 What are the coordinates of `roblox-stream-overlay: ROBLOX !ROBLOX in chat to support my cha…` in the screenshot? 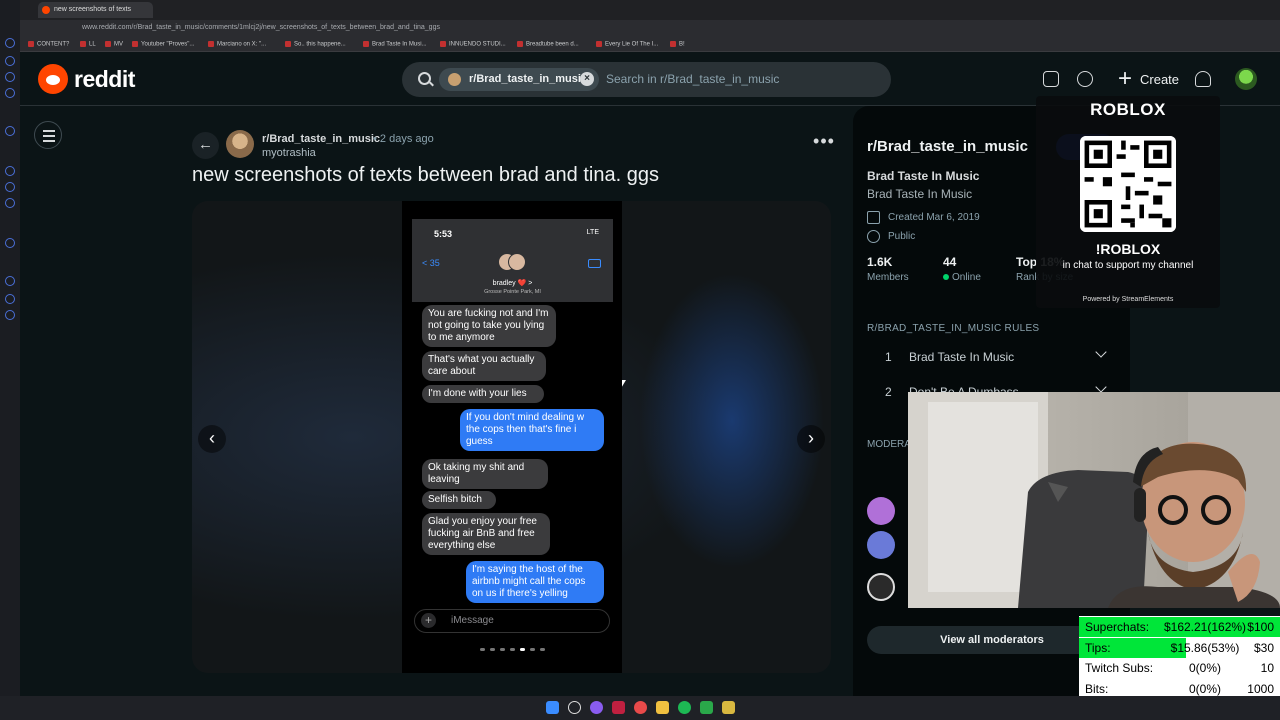 It's located at (1128, 202).